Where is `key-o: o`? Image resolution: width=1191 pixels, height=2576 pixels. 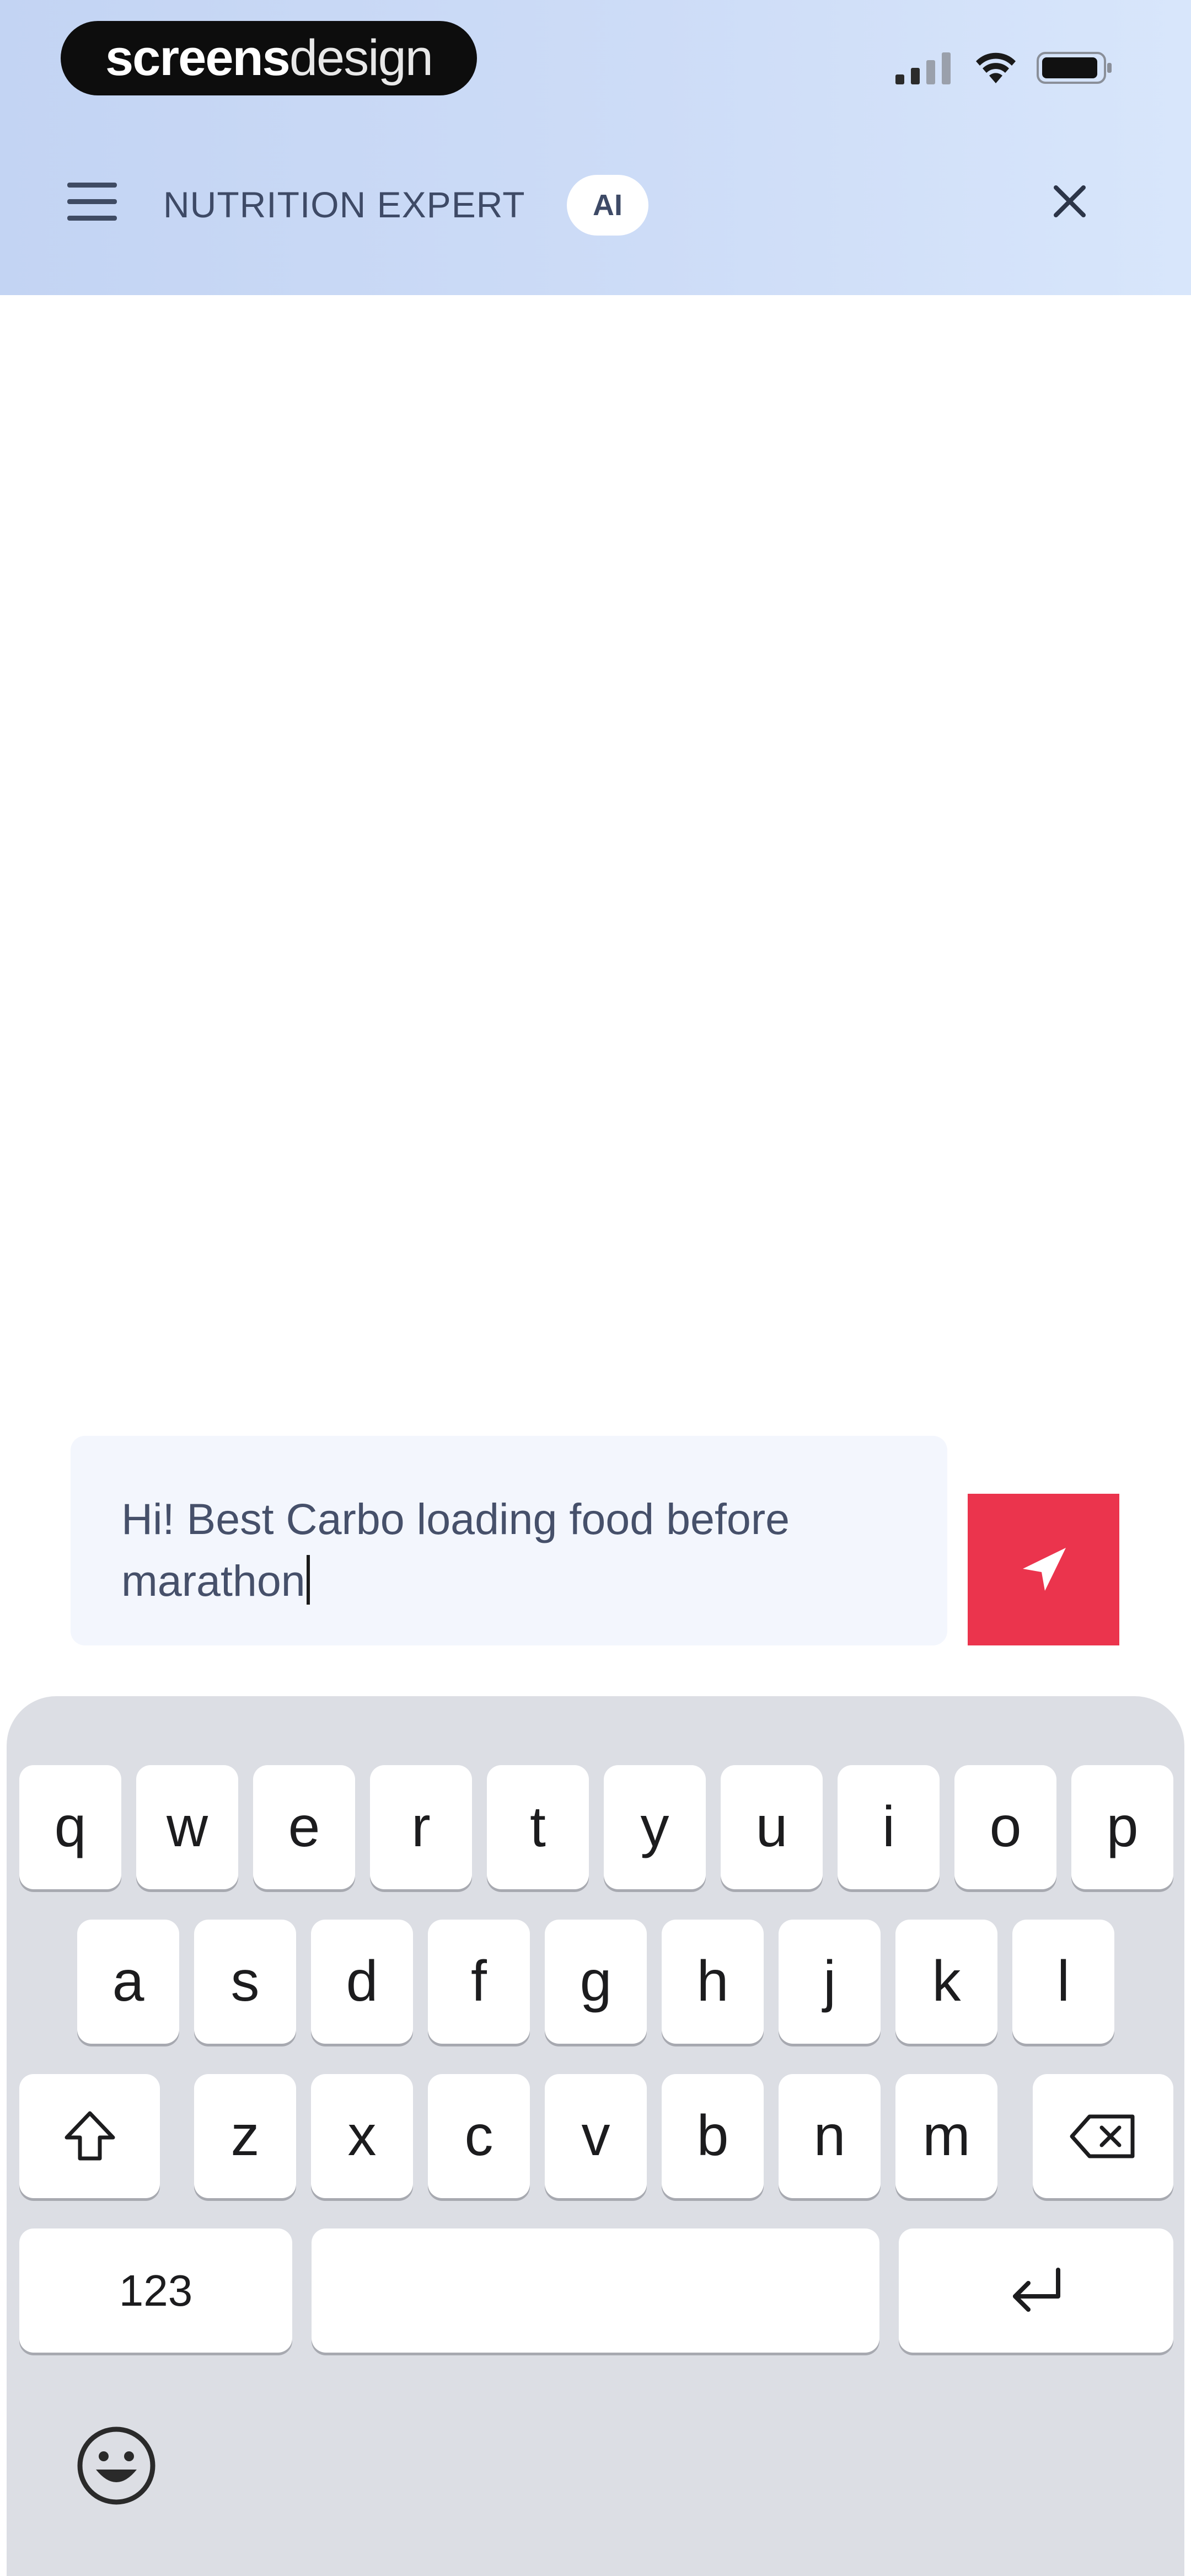 key-o: o is located at coordinates (1005, 1827).